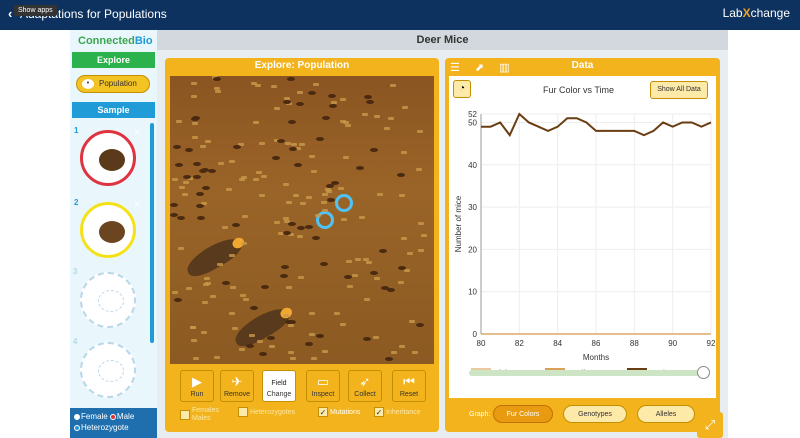  What do you see at coordinates (595, 414) in the screenshot?
I see `genotypes-button: Genotypes` at bounding box center [595, 414].